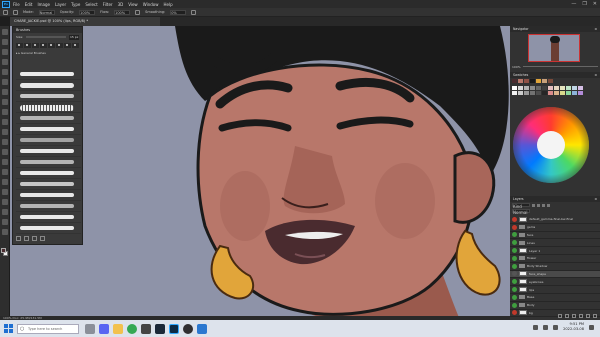 The width and height of the screenshot is (600, 337). Describe the element at coordinates (584, 4) in the screenshot. I see `restore-icon: ❐` at that location.